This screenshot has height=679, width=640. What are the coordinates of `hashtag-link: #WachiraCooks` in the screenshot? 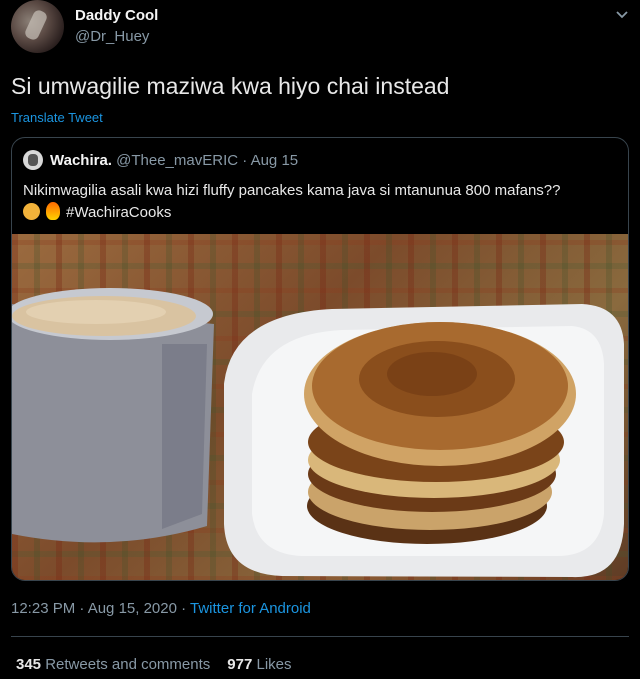 It's located at (118, 212).